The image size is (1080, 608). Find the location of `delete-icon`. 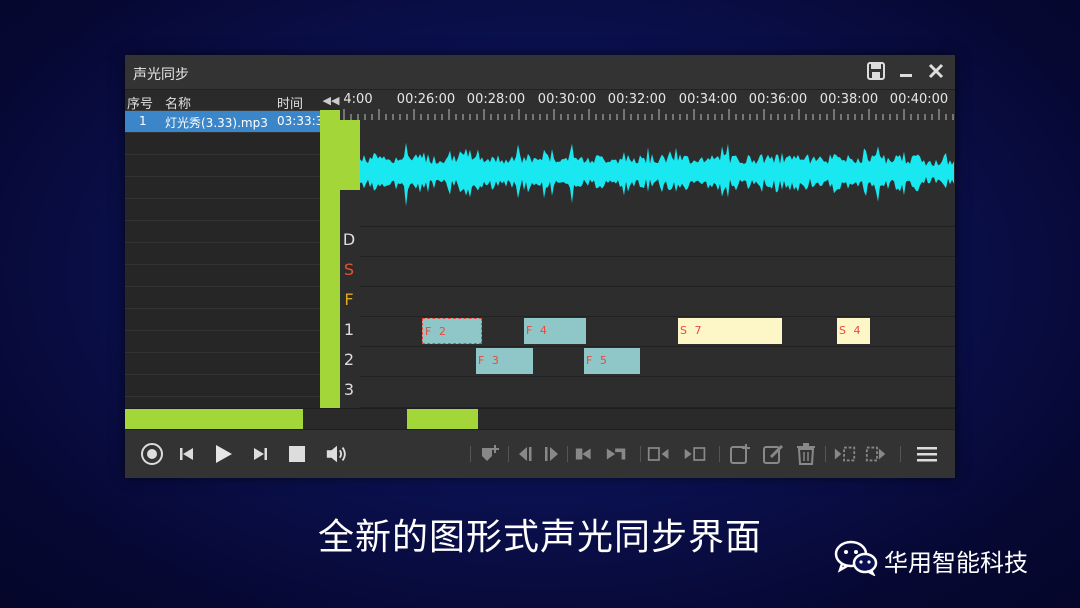

delete-icon is located at coordinates (806, 454).